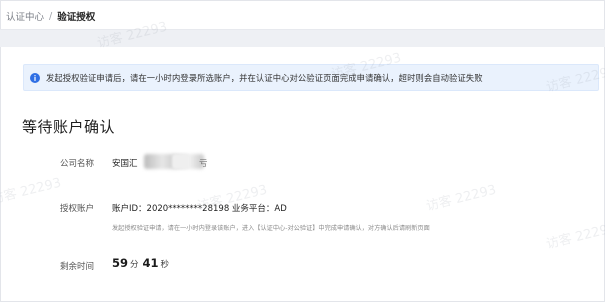  Describe the element at coordinates (77, 267) in the screenshot. I see `remaining-time-label: 剩余时间` at that location.